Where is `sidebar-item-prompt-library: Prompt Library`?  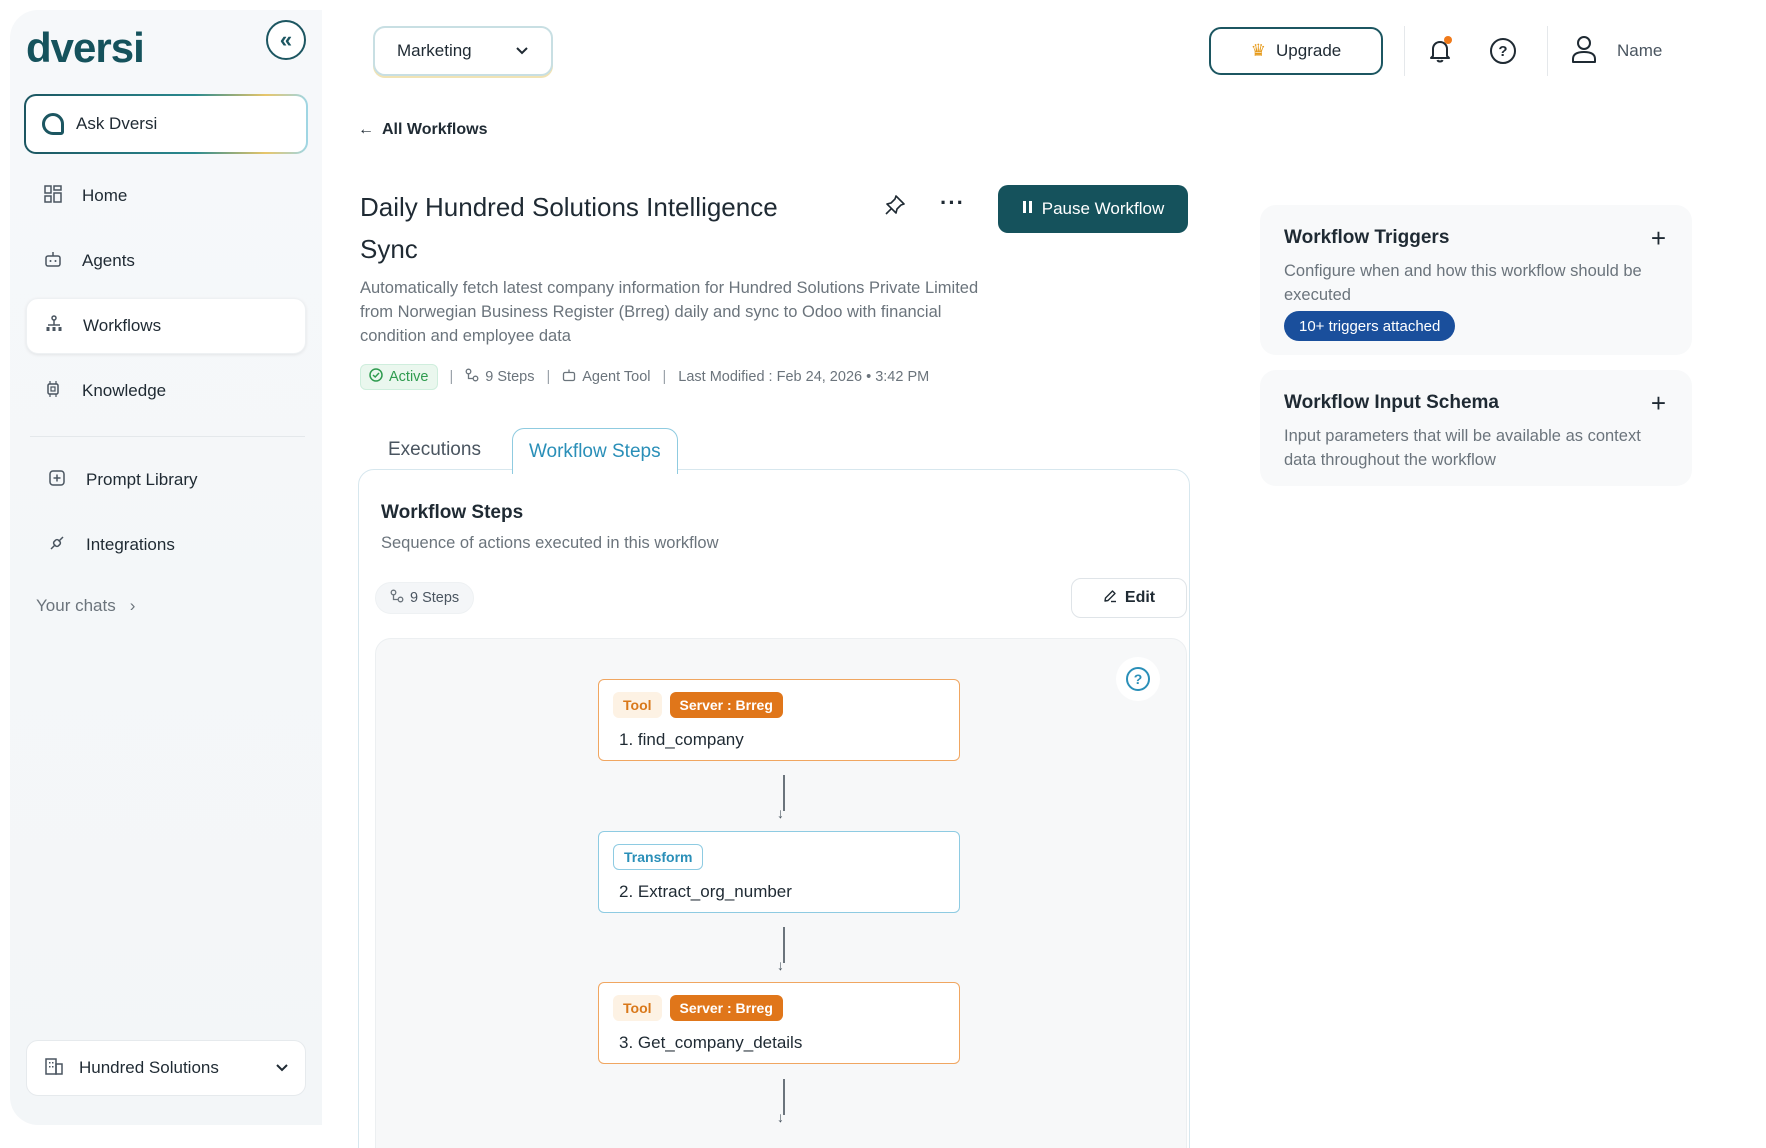 sidebar-item-prompt-library: Prompt Library is located at coordinates (166, 480).